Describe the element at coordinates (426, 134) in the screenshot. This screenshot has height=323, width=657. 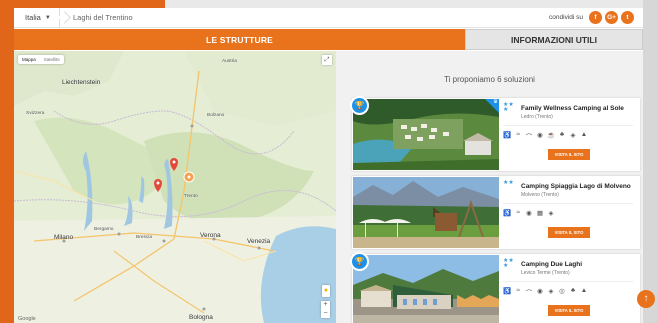
I see `camping-photo: ♛` at that location.